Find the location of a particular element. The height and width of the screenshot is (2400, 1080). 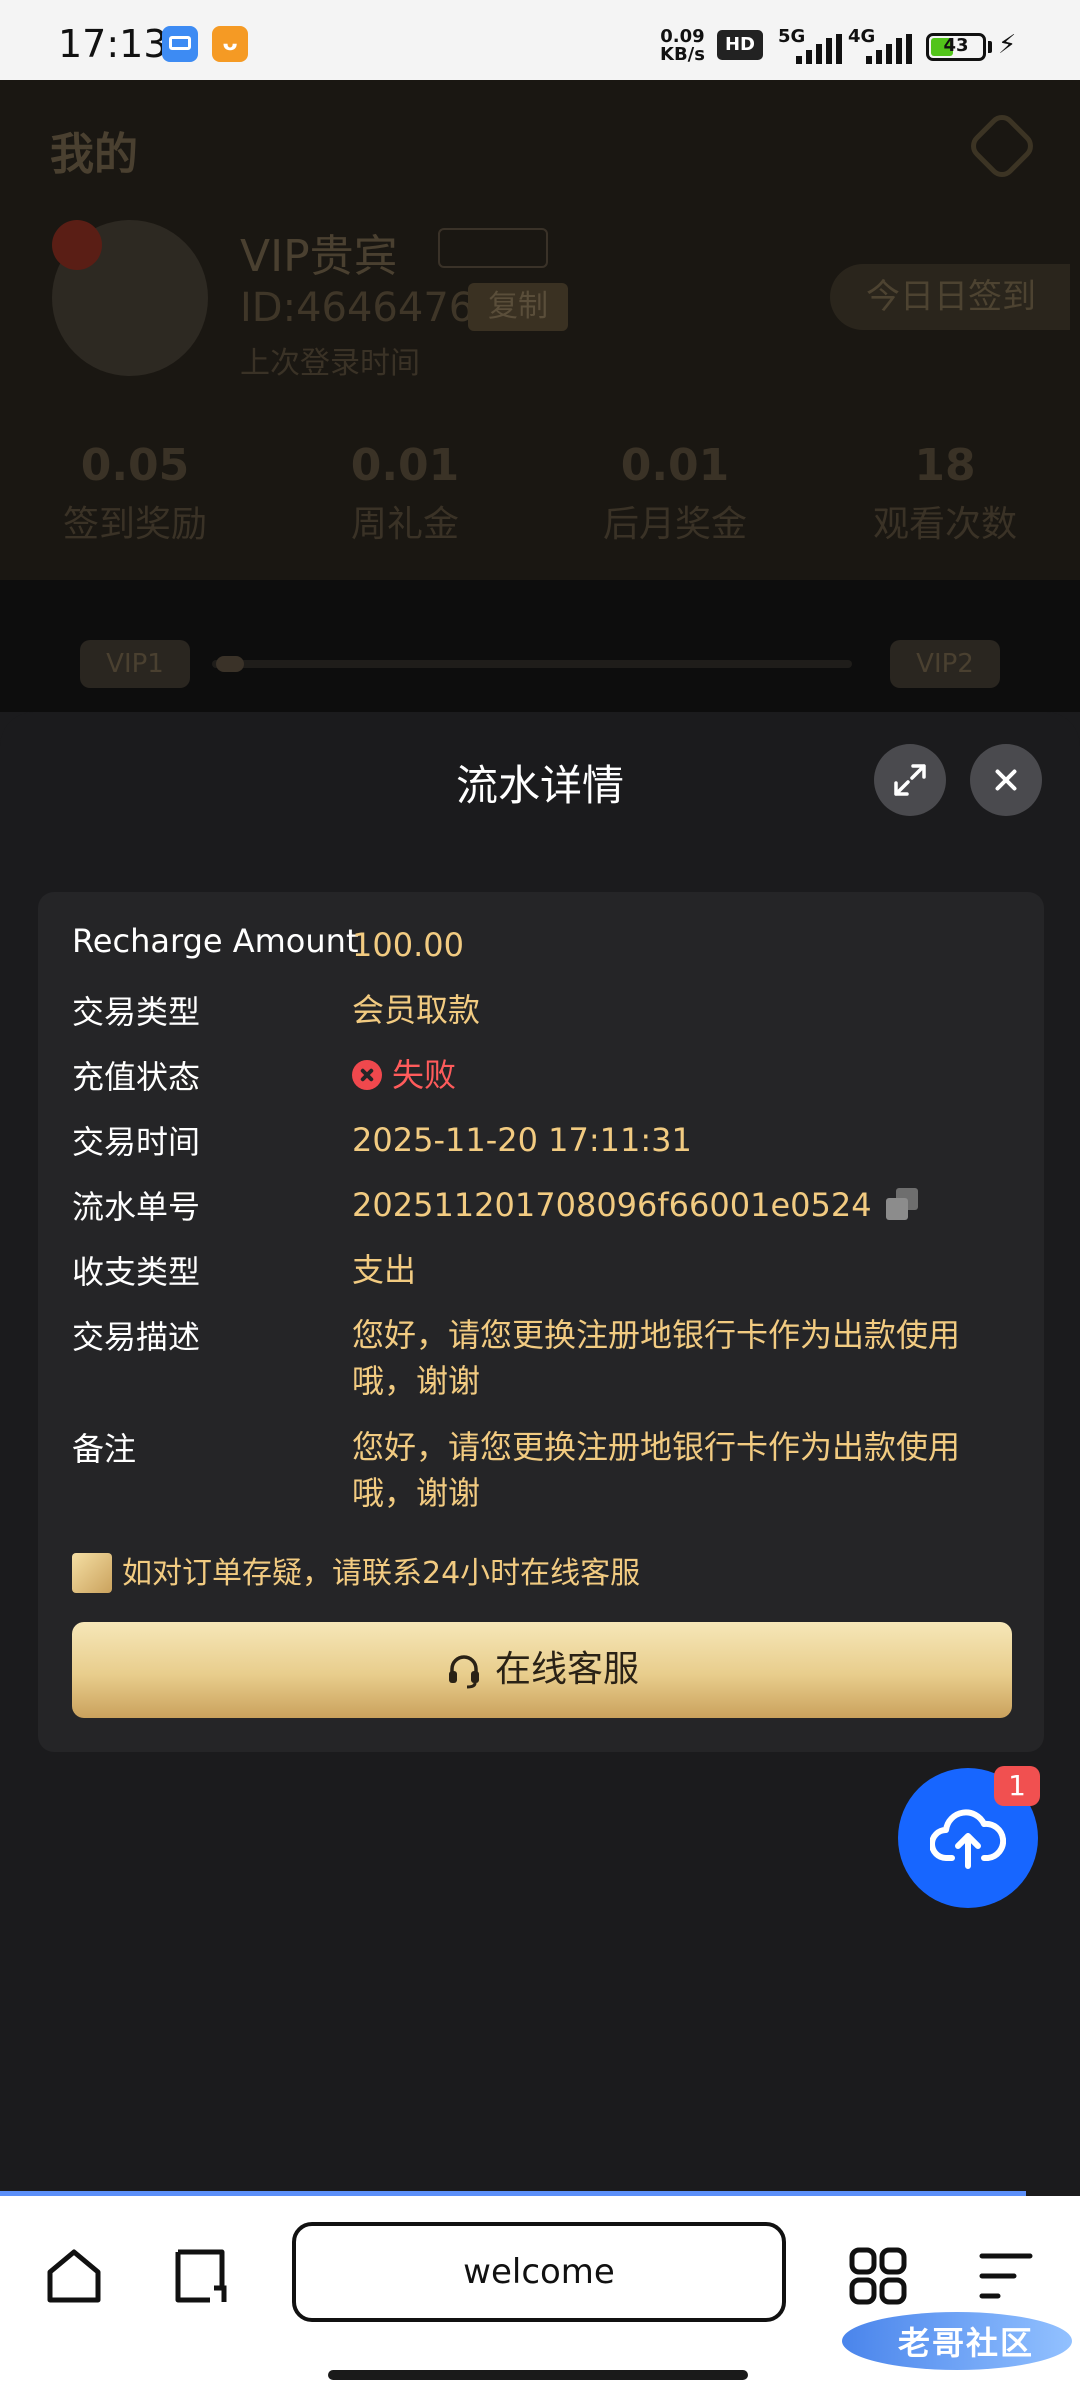

expand-button is located at coordinates (910, 780).